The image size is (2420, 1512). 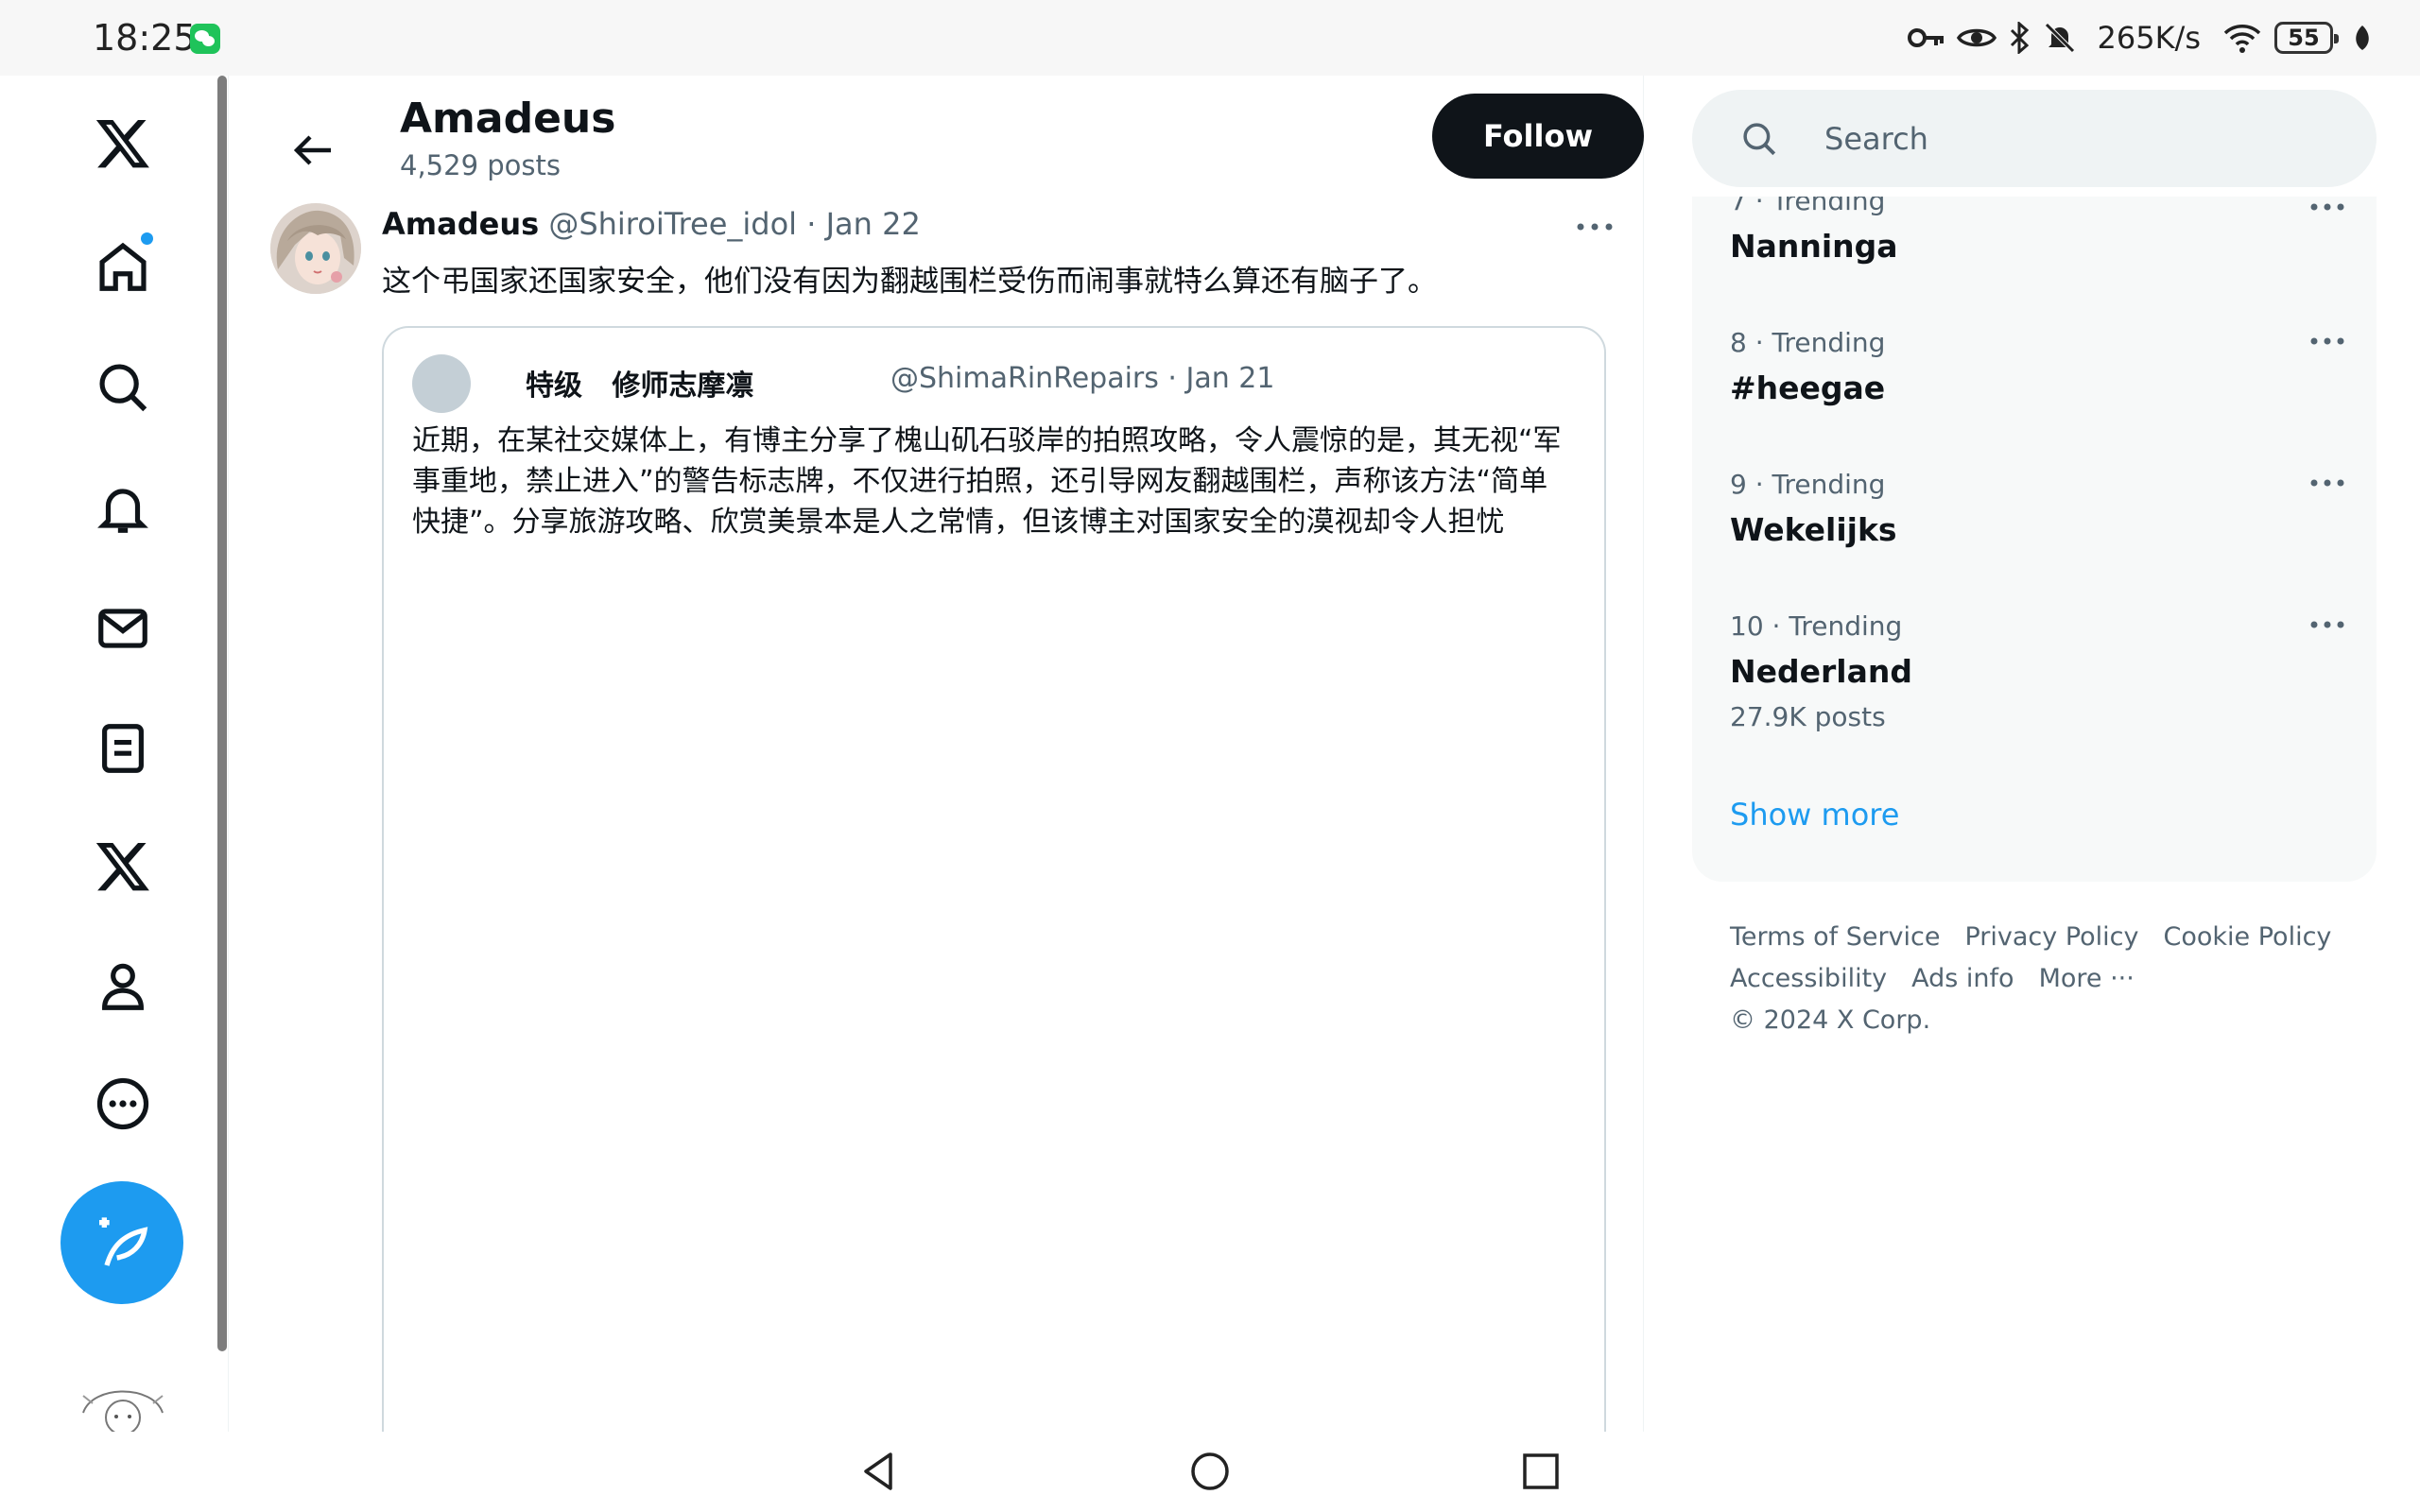 I want to click on messages-icon, so click(x=123, y=628).